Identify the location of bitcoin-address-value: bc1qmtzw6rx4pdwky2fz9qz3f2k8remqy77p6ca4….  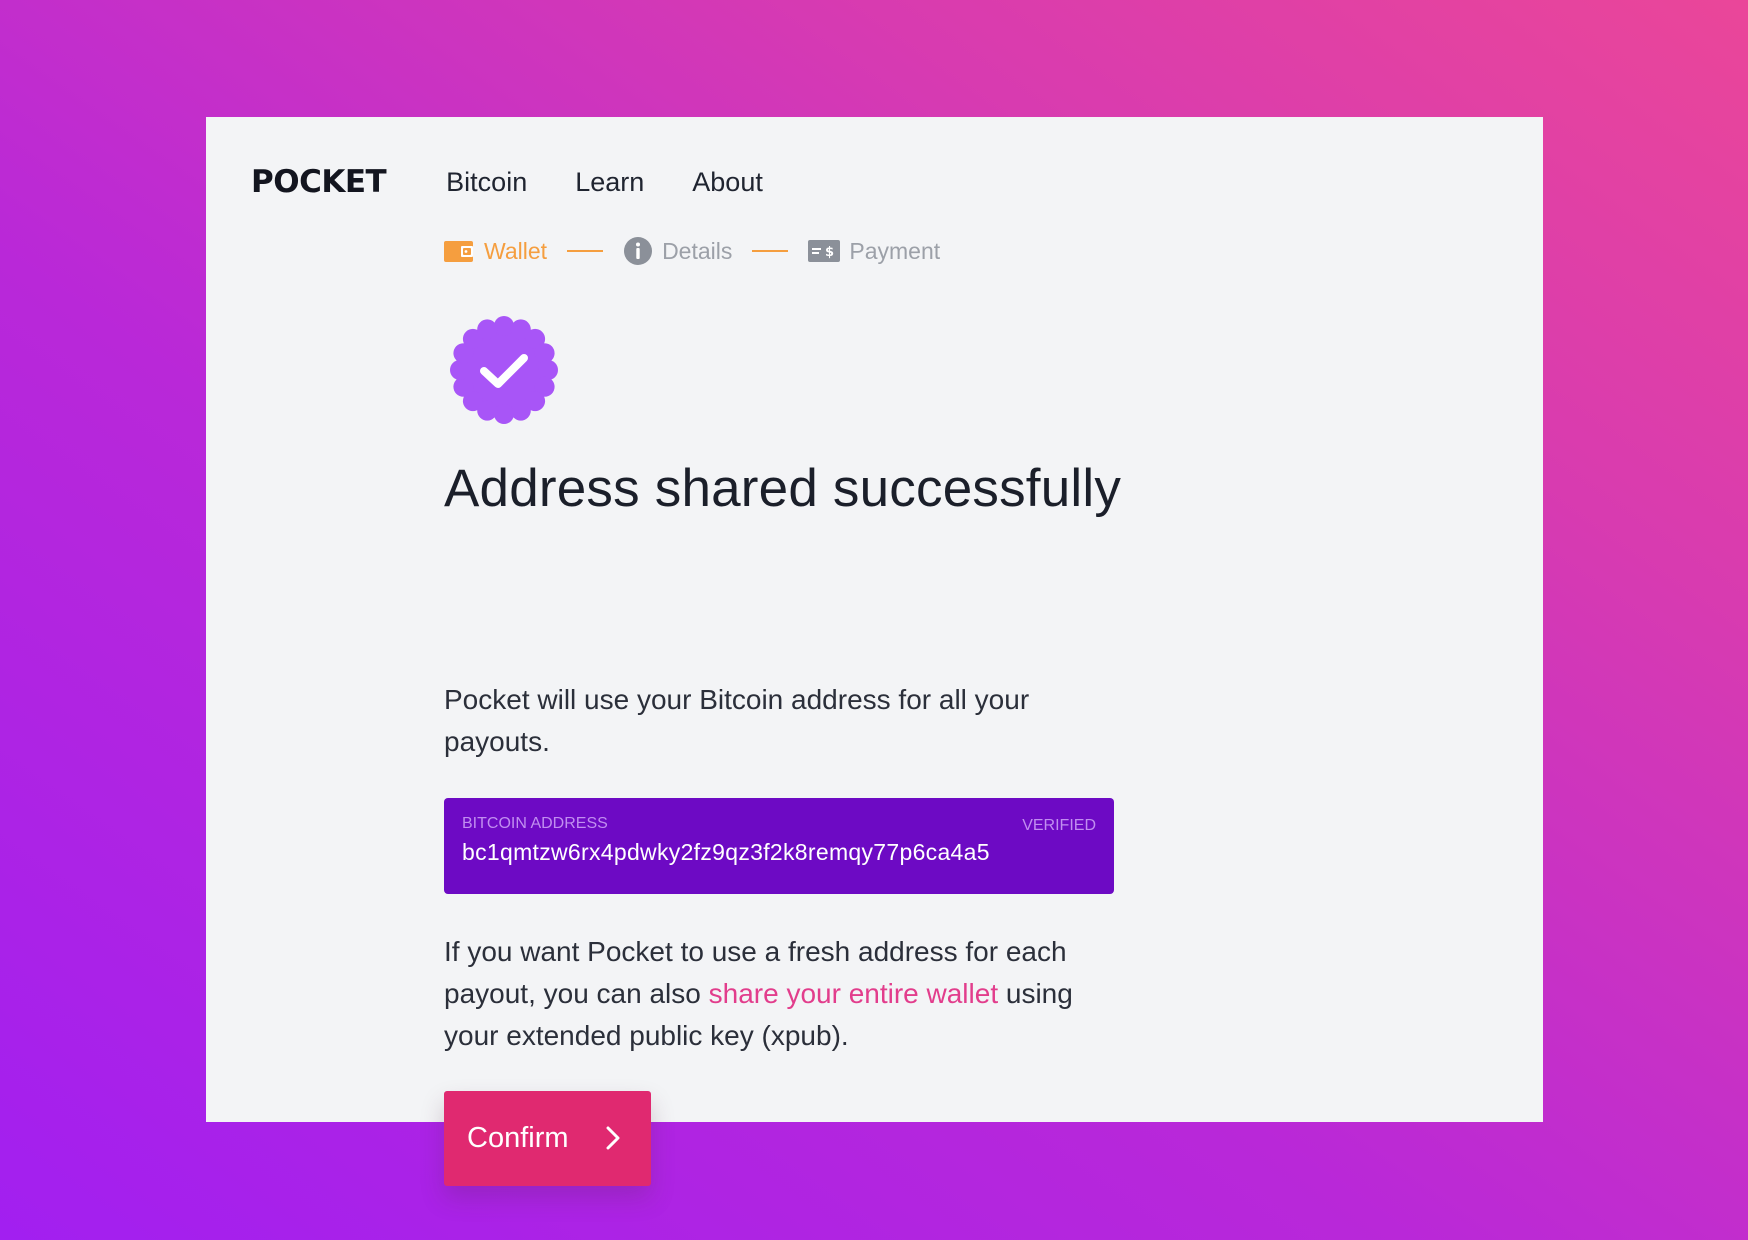
(779, 852).